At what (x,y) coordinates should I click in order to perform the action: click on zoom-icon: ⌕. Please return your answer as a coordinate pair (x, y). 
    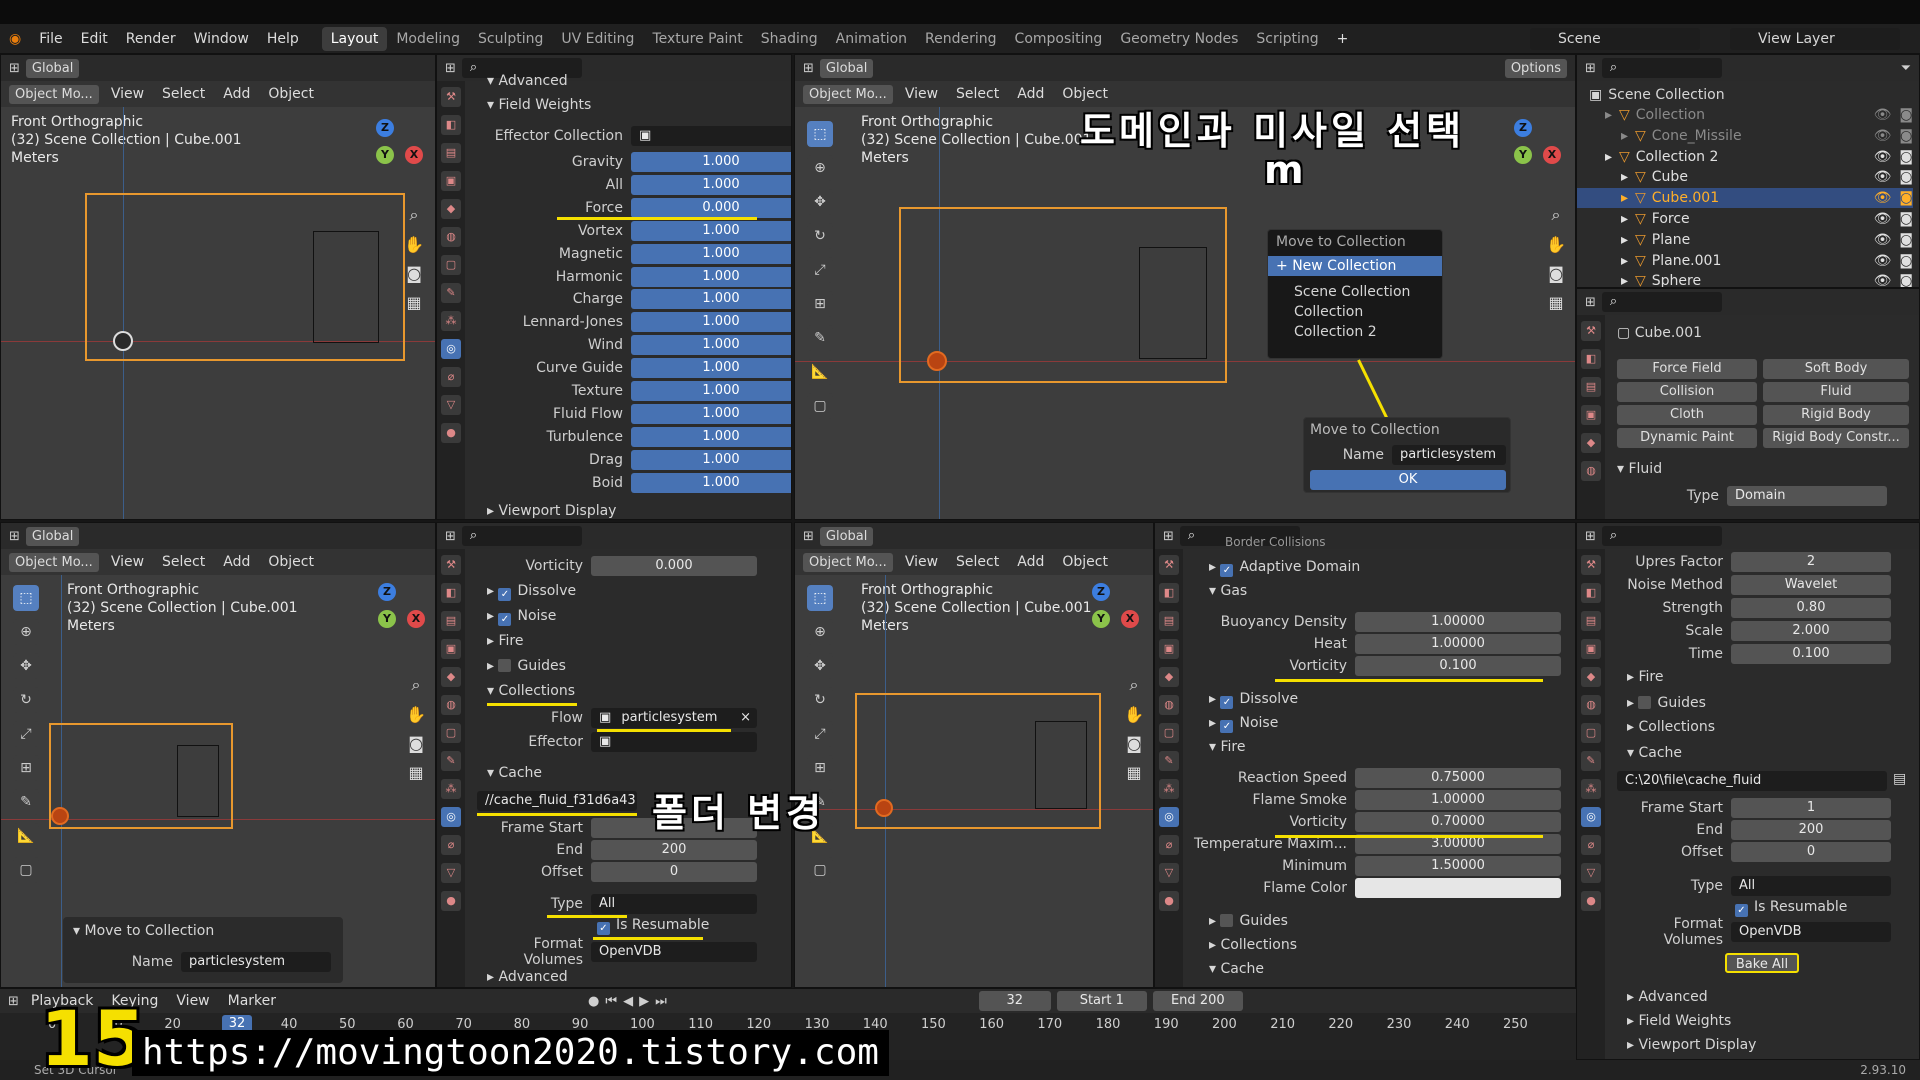
    Looking at the image, I should click on (1134, 685).